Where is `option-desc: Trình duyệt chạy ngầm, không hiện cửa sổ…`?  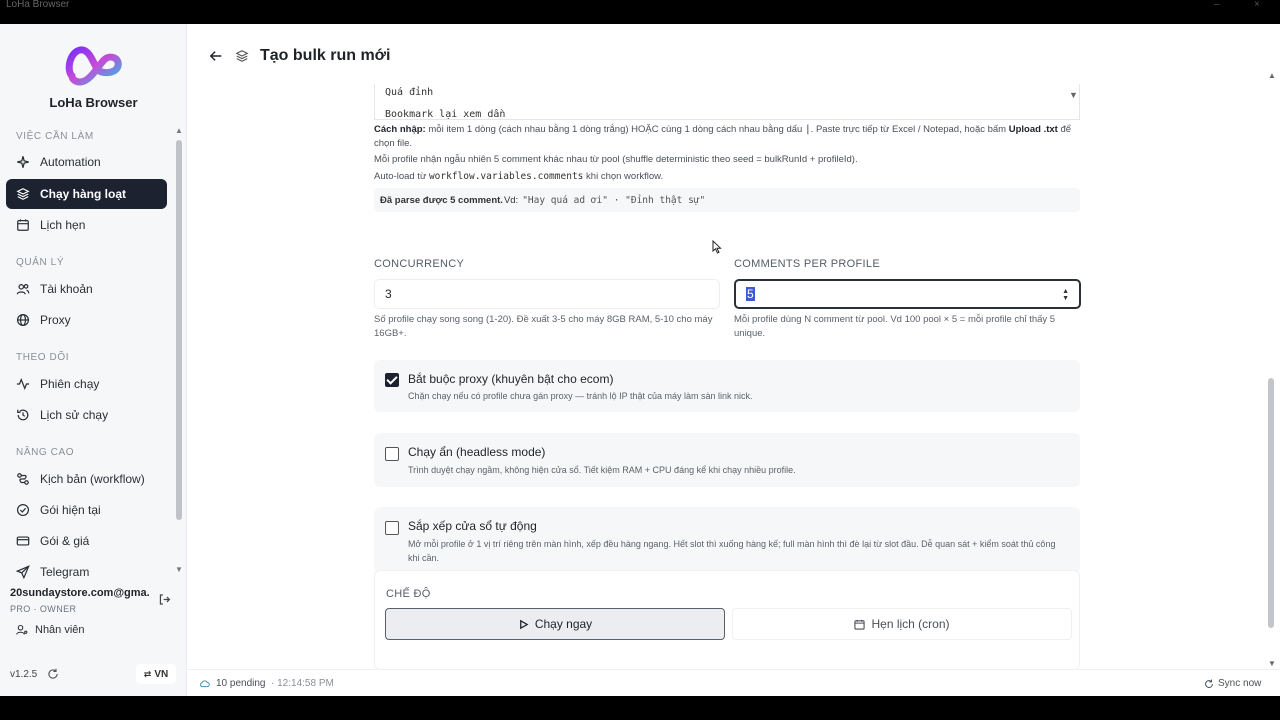 option-desc: Trình duyệt chạy ngầm, không hiện cửa sổ… is located at coordinates (602, 470).